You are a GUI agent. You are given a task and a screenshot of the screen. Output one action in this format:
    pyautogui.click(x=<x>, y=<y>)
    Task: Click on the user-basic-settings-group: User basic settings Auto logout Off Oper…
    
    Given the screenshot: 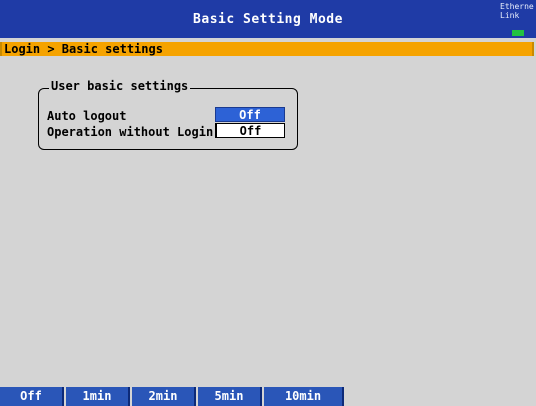 What is the action you would take?
    pyautogui.click(x=168, y=114)
    